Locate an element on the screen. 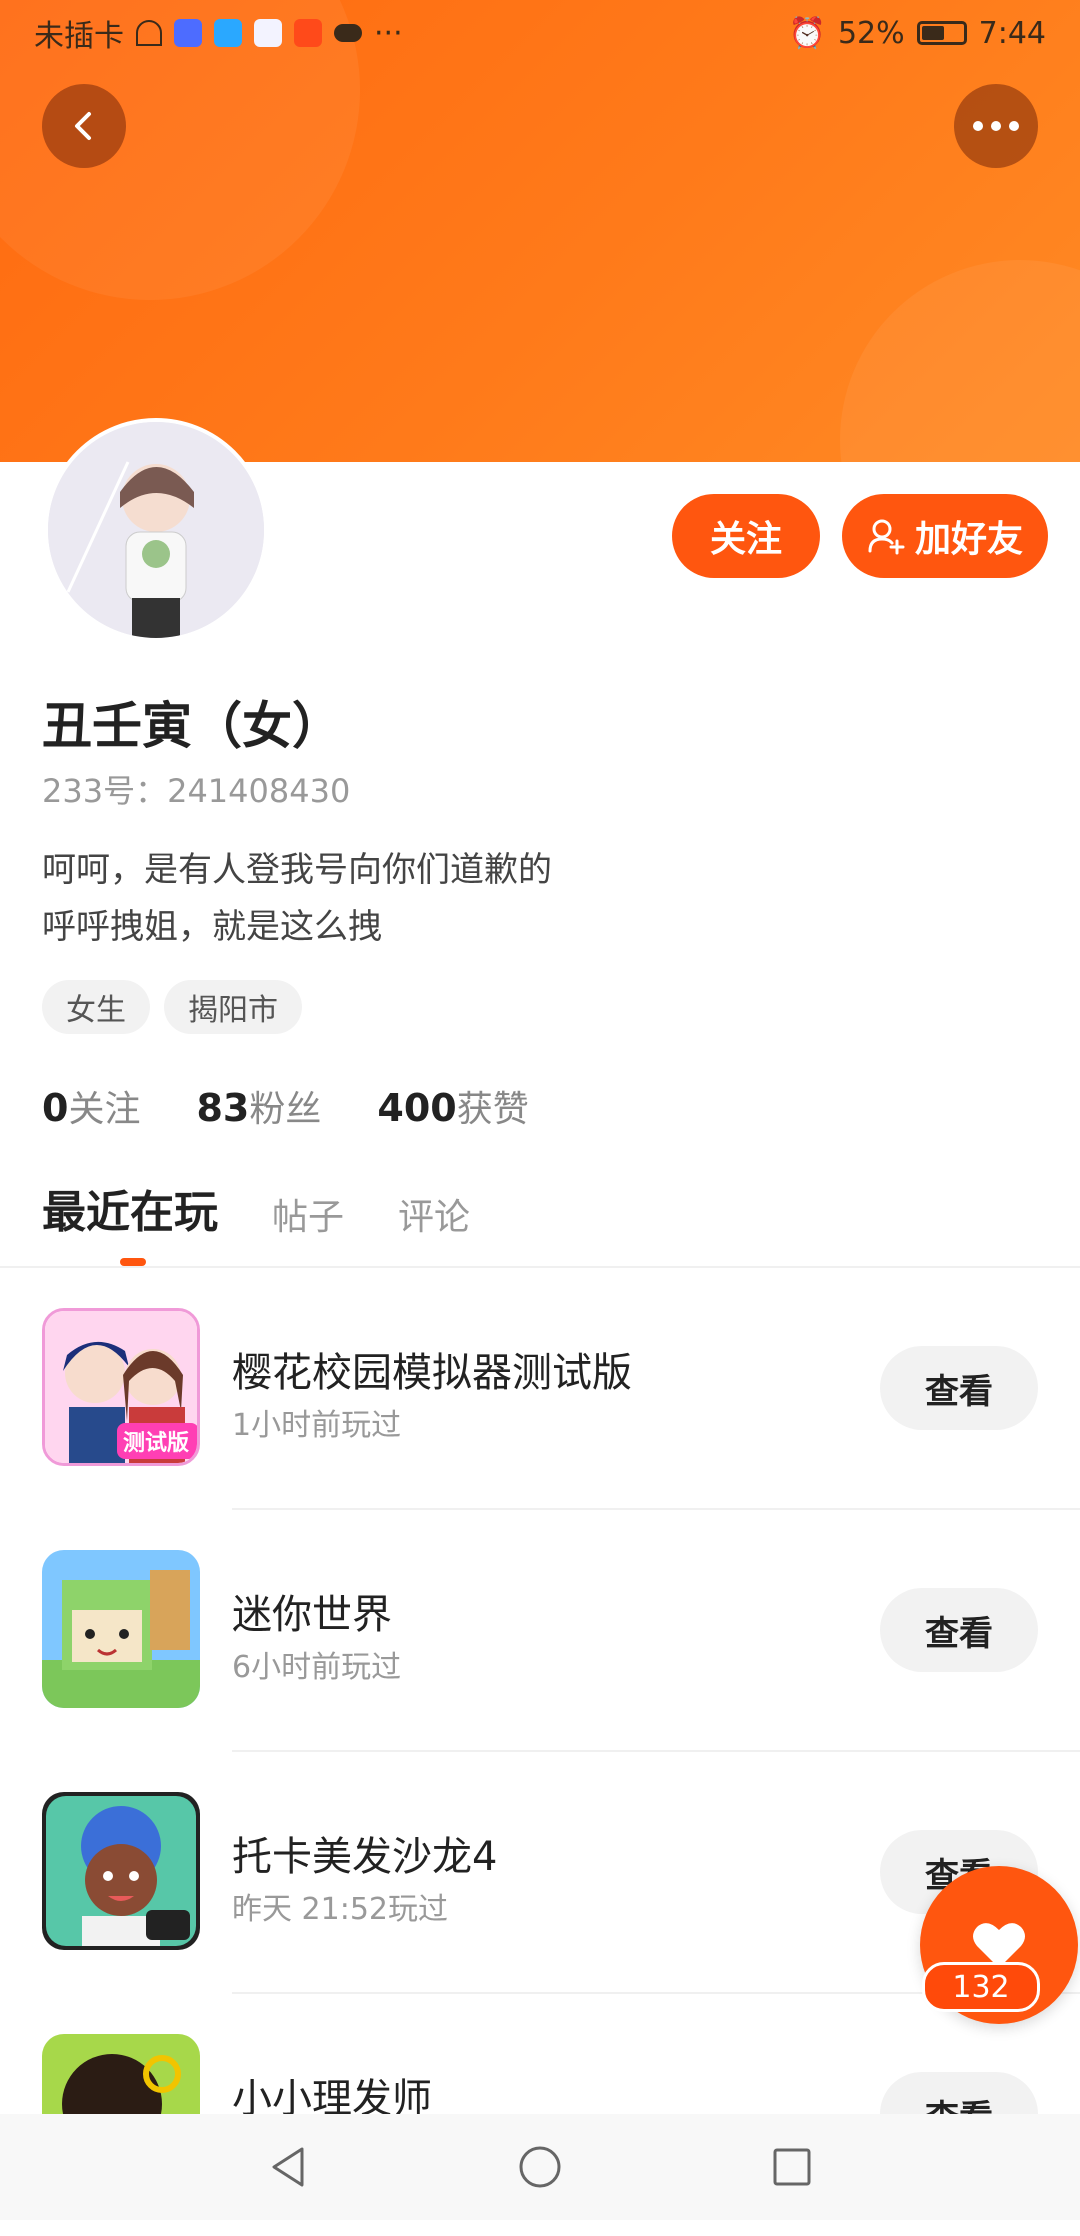  add-friend-label: 加好友 is located at coordinates (968, 539).